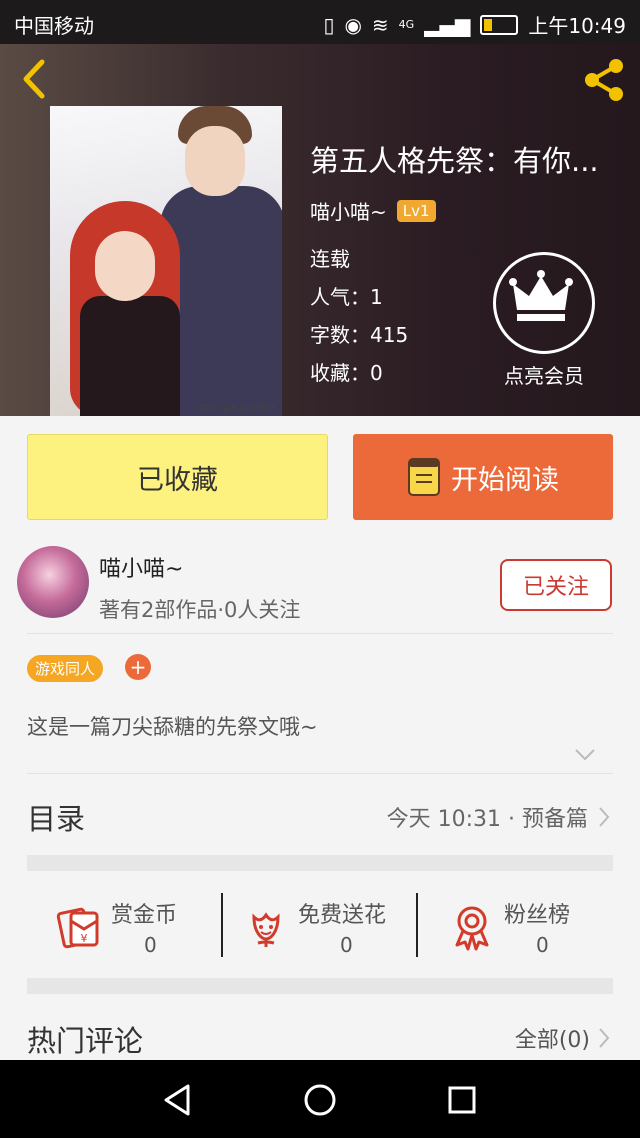  What do you see at coordinates (166, 261) in the screenshot?
I see `book-cover-image: 知乎 @不见月照流的小朵秋` at bounding box center [166, 261].